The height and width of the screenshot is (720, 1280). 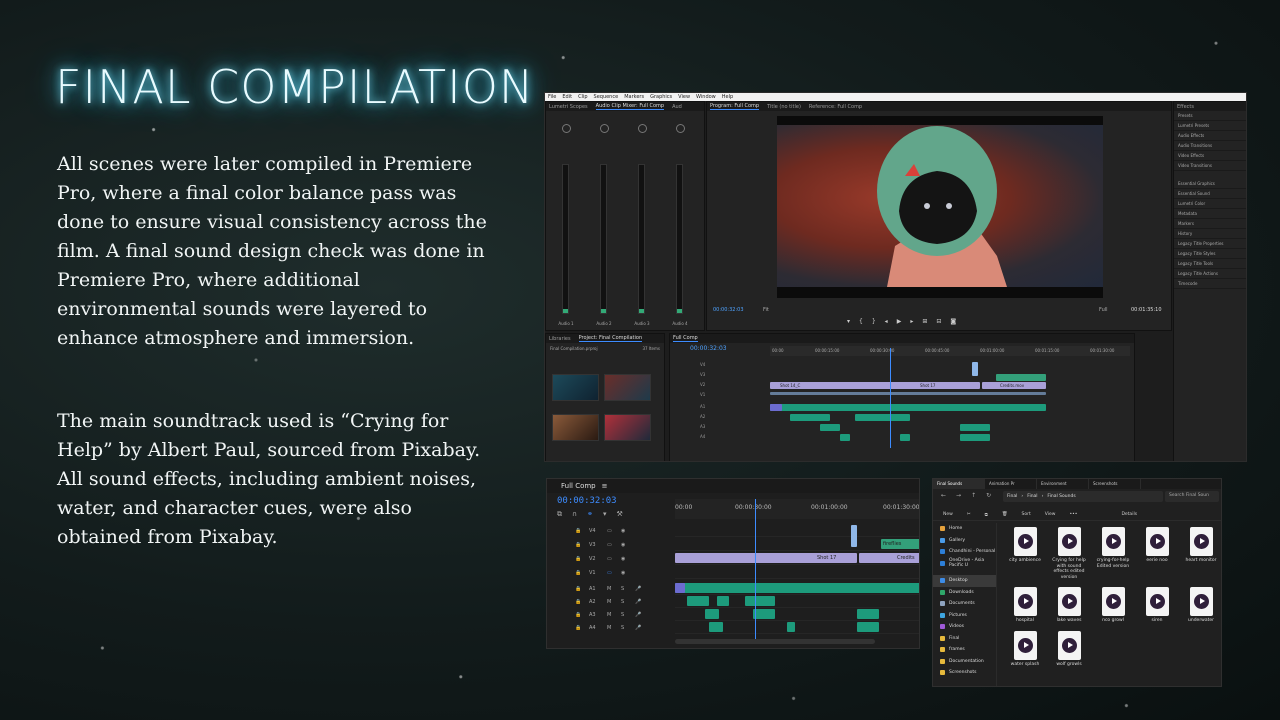 What do you see at coordinates (587, 501) in the screenshot?
I see `timeline-timecode: 00:00:32:03` at bounding box center [587, 501].